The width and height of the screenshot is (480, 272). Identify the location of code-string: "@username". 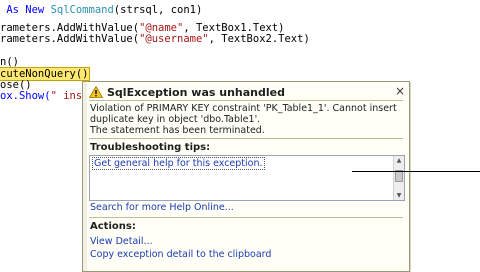
(174, 39).